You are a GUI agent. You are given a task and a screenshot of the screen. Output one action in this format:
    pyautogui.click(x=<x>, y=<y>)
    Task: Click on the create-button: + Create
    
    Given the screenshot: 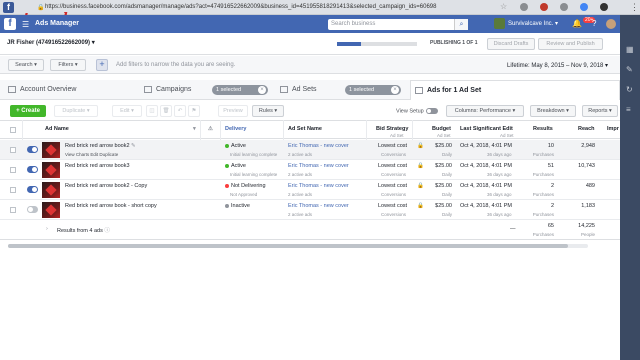 What is the action you would take?
    pyautogui.click(x=28, y=111)
    